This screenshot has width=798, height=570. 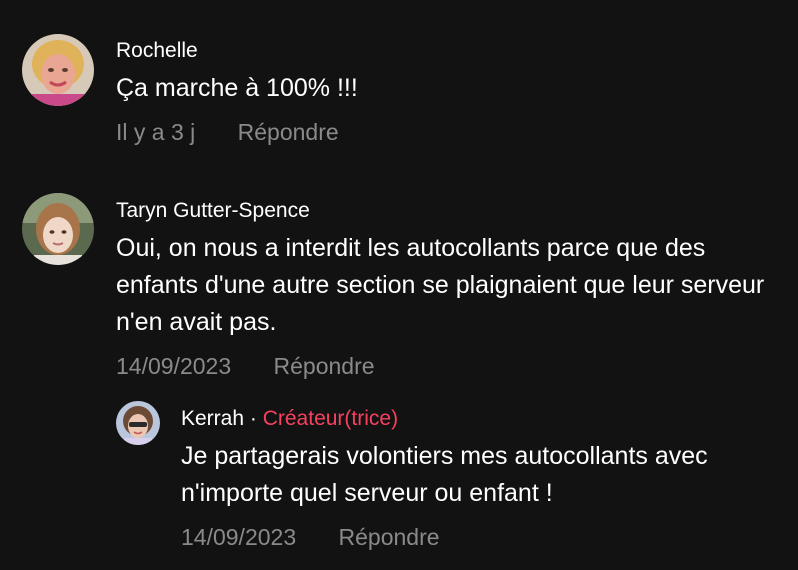 I want to click on comment-meta: 14/09/2023 Répondre, so click(x=452, y=366).